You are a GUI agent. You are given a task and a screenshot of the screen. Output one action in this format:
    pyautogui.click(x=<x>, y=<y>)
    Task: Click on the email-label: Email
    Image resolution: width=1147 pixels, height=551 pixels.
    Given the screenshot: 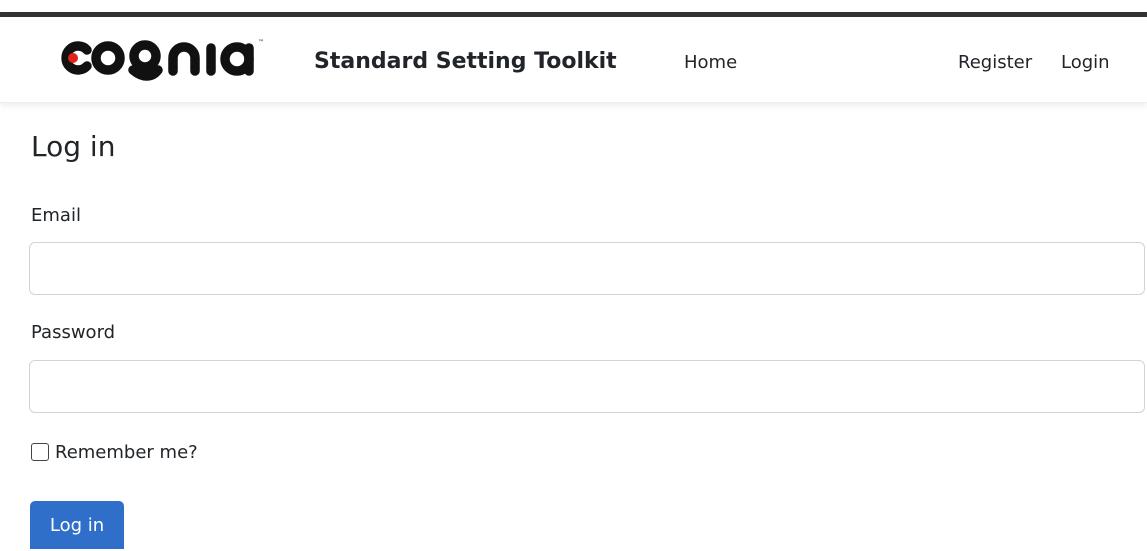 What is the action you would take?
    pyautogui.click(x=56, y=215)
    